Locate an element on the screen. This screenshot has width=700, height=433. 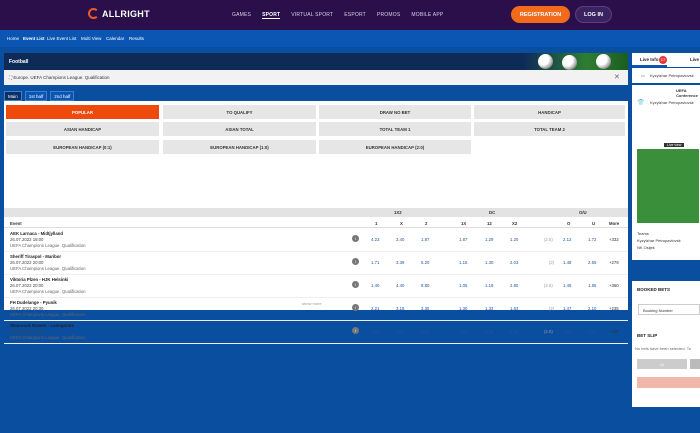
odd-12: 1.19 is located at coordinates (489, 285).